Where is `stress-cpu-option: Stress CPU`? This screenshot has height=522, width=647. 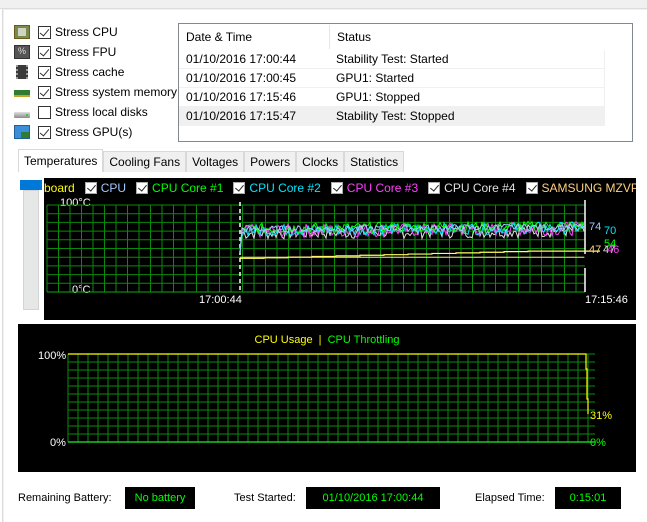
stress-cpu-option: Stress CPU is located at coordinates (95, 32).